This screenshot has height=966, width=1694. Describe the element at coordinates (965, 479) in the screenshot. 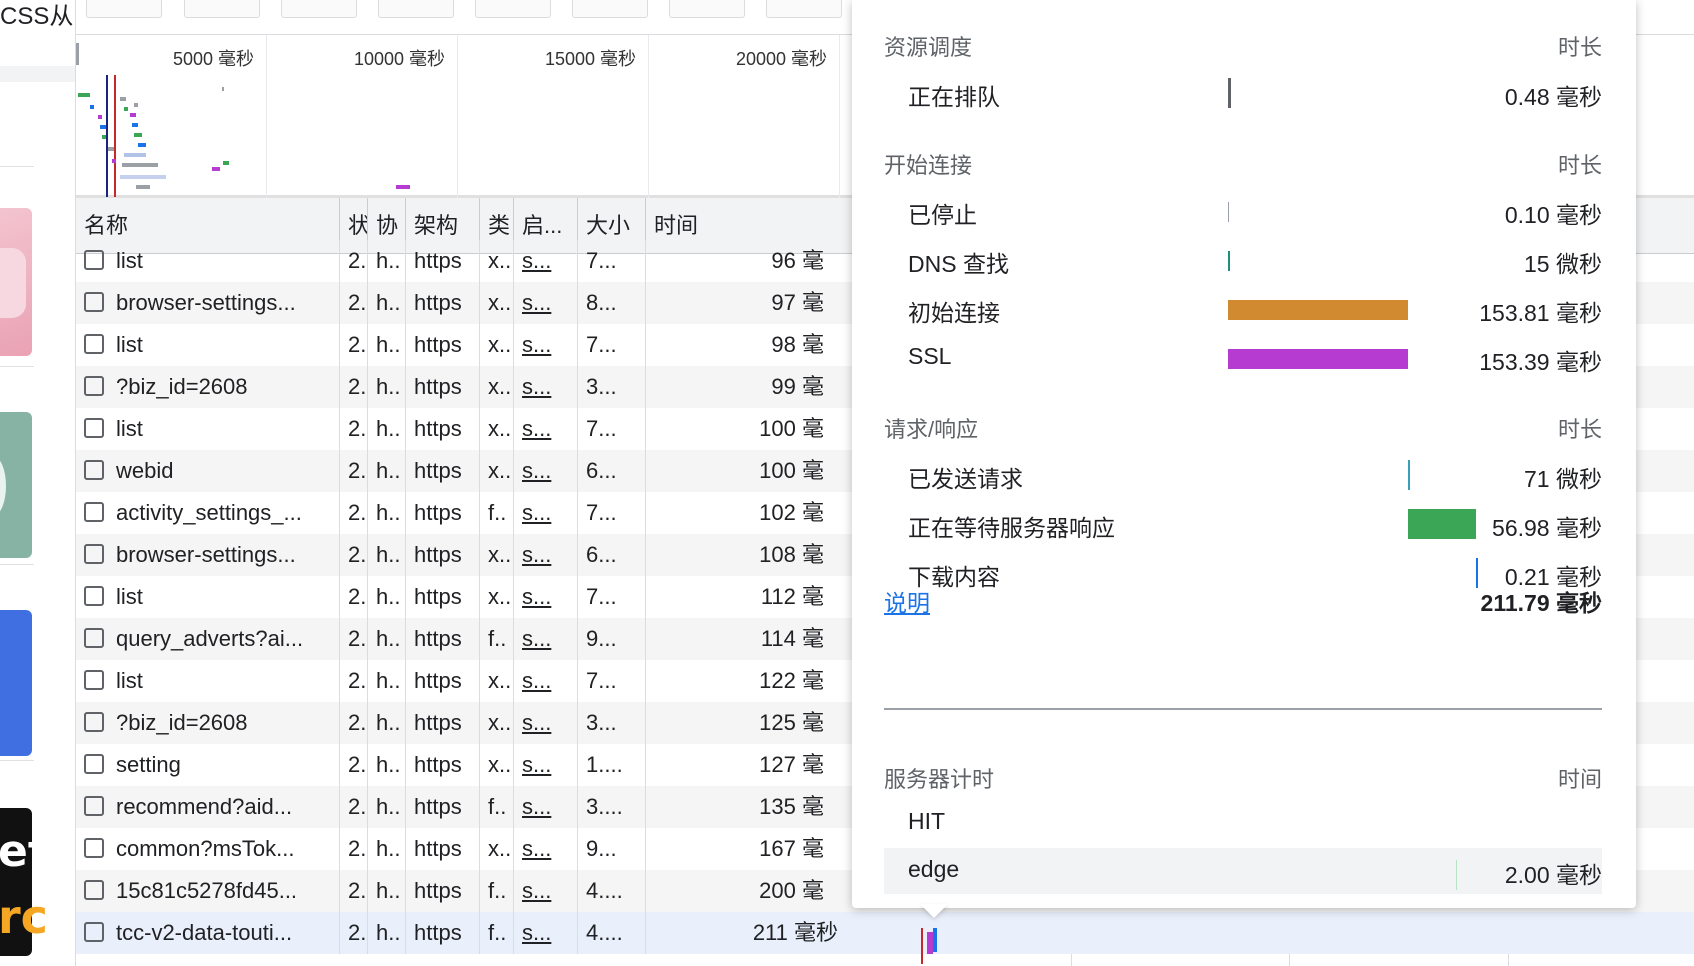

I see `timing-item-label: 已发送请求` at that location.